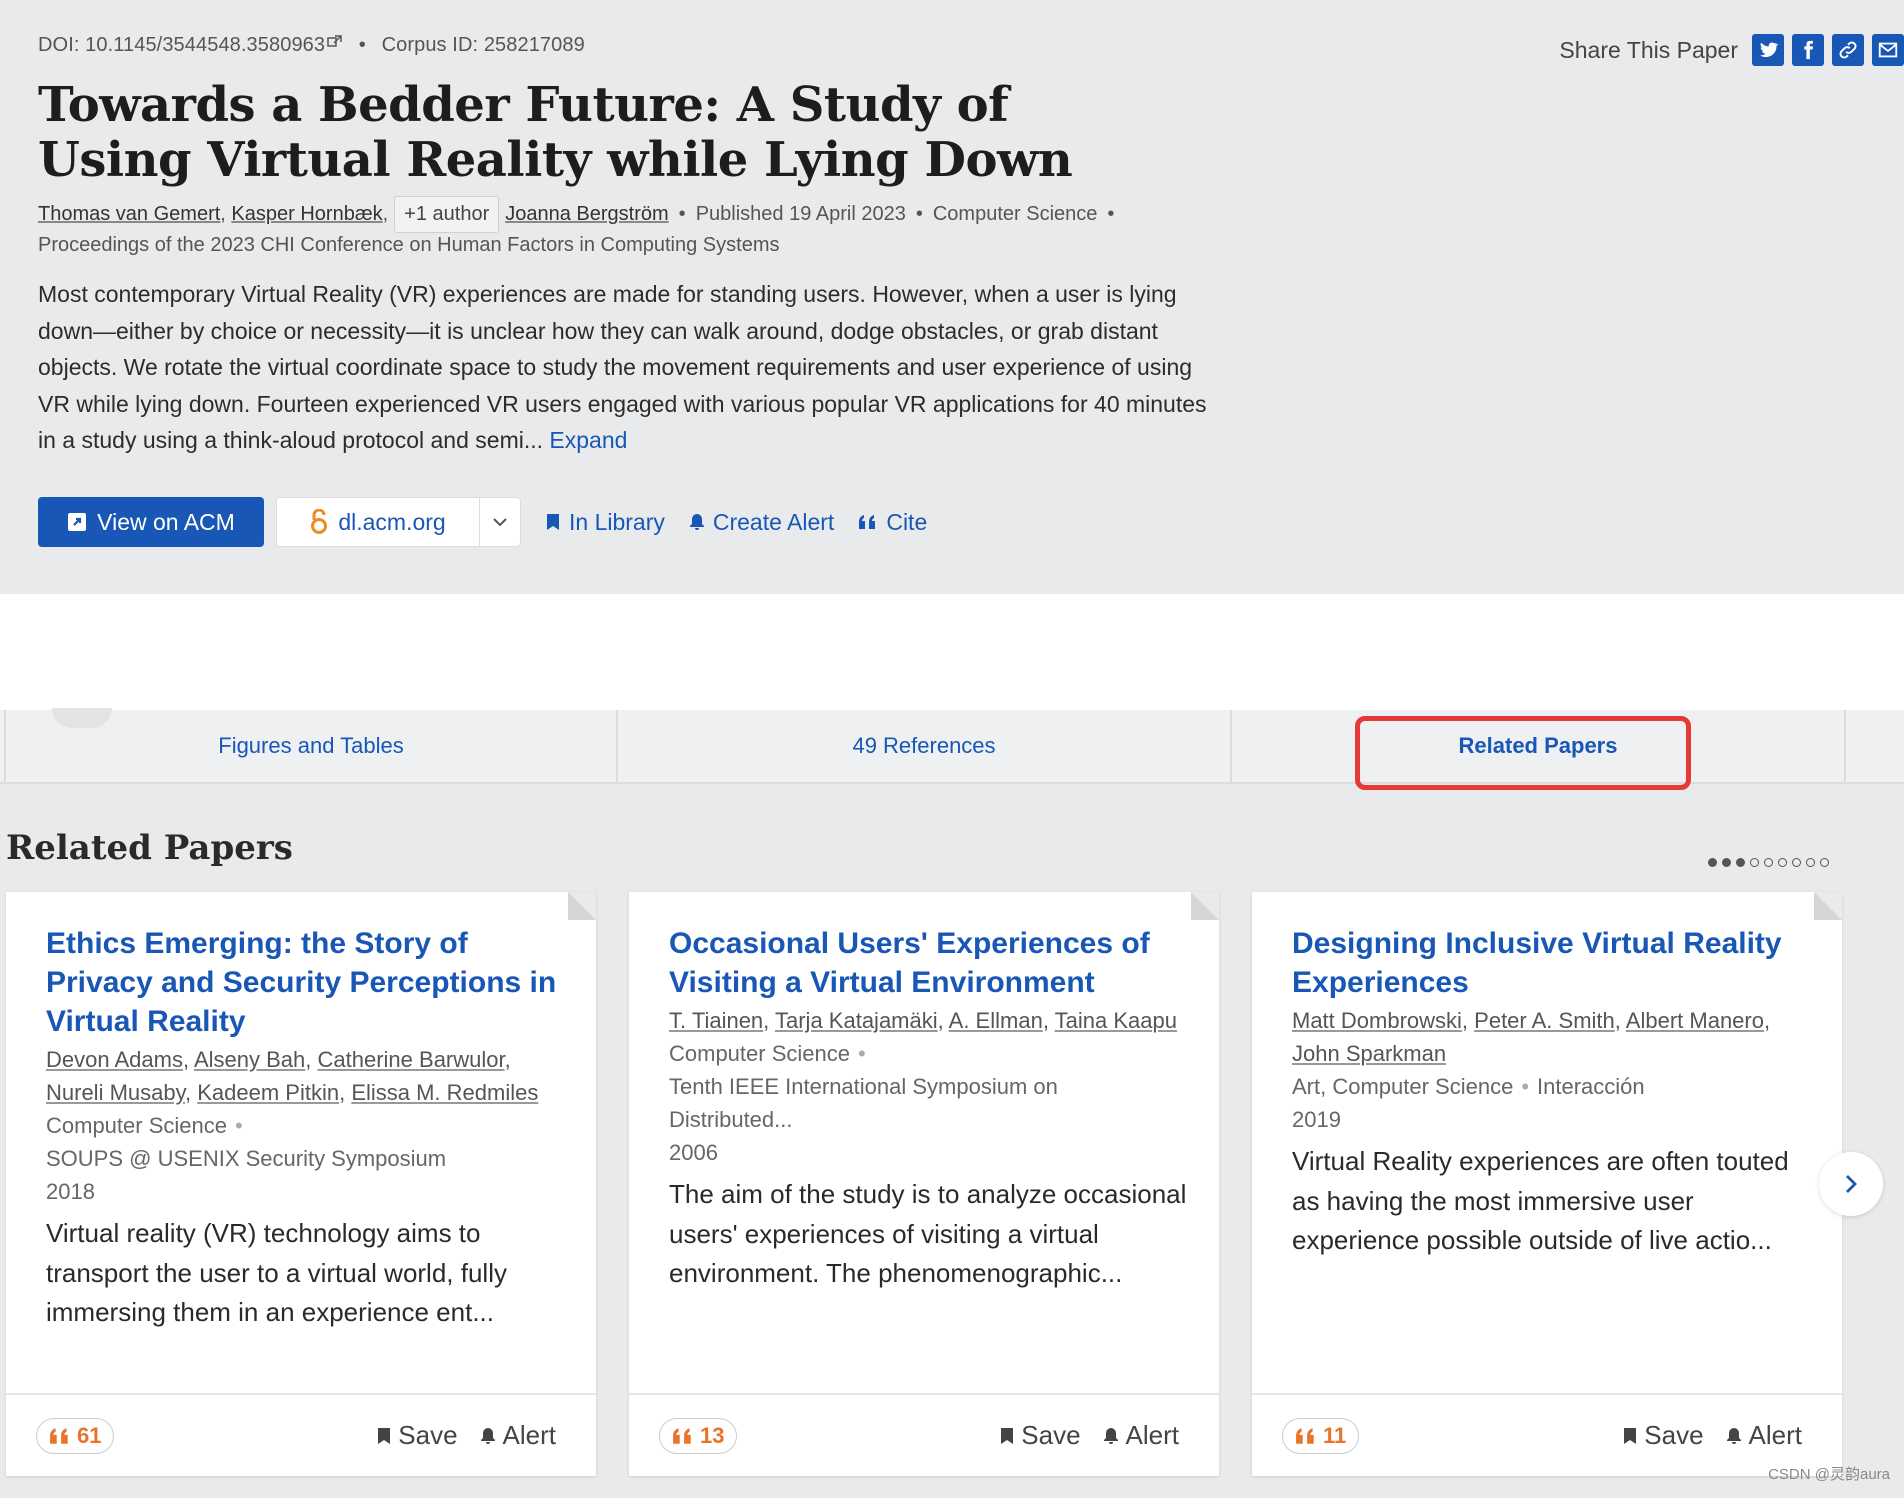 The image size is (1904, 1498). What do you see at coordinates (1848, 50) in the screenshot?
I see `copy-link-icon` at bounding box center [1848, 50].